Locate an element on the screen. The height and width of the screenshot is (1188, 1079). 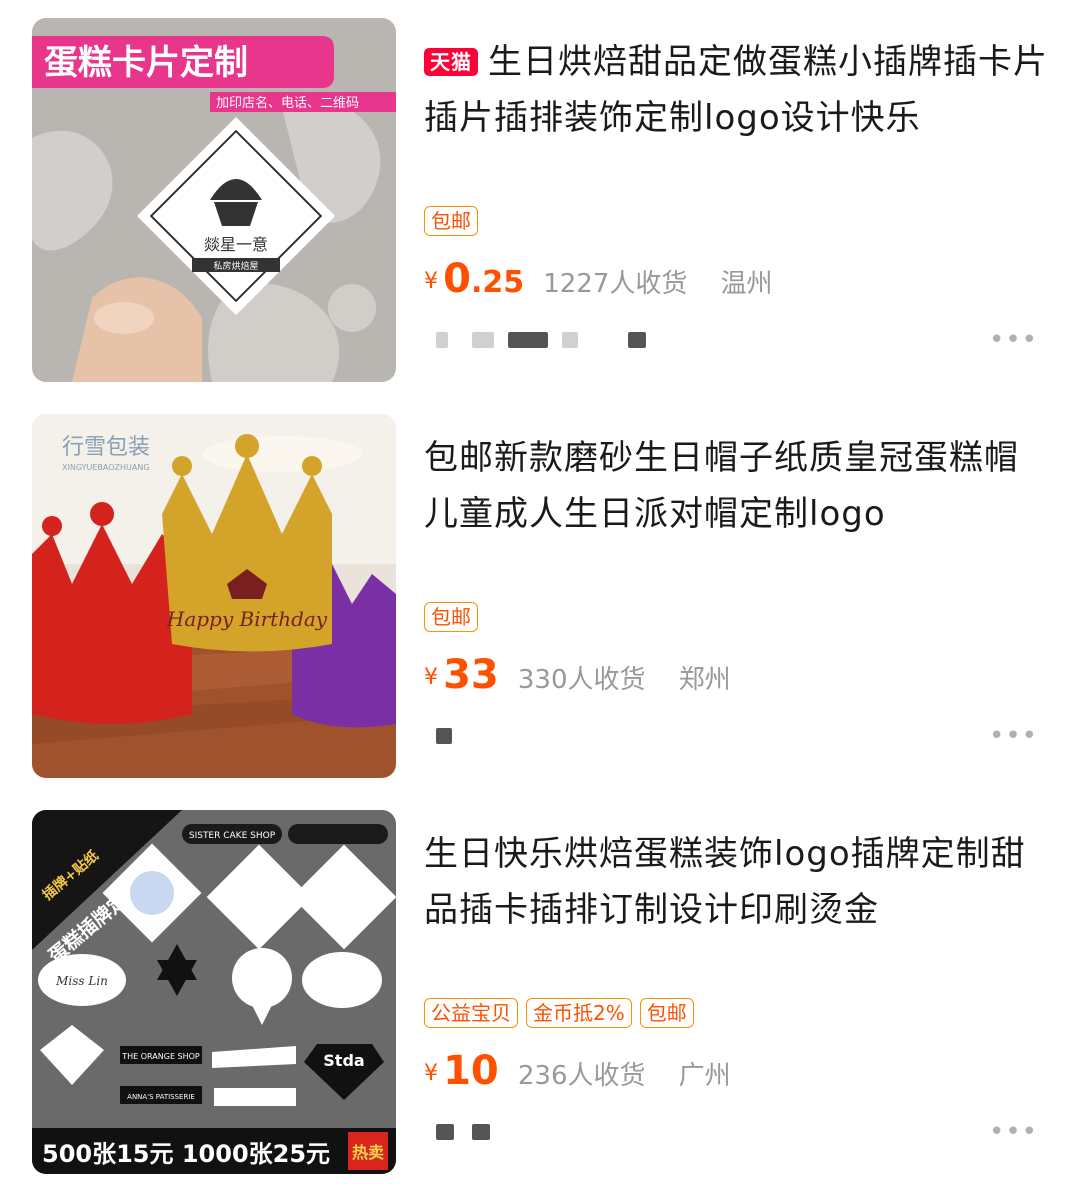
product-title: 天猫 生日烘焙甜品定做蛋糕小插牌插卡片插片插排装饰定制logo设计快乐 is located at coordinates (736, 90).